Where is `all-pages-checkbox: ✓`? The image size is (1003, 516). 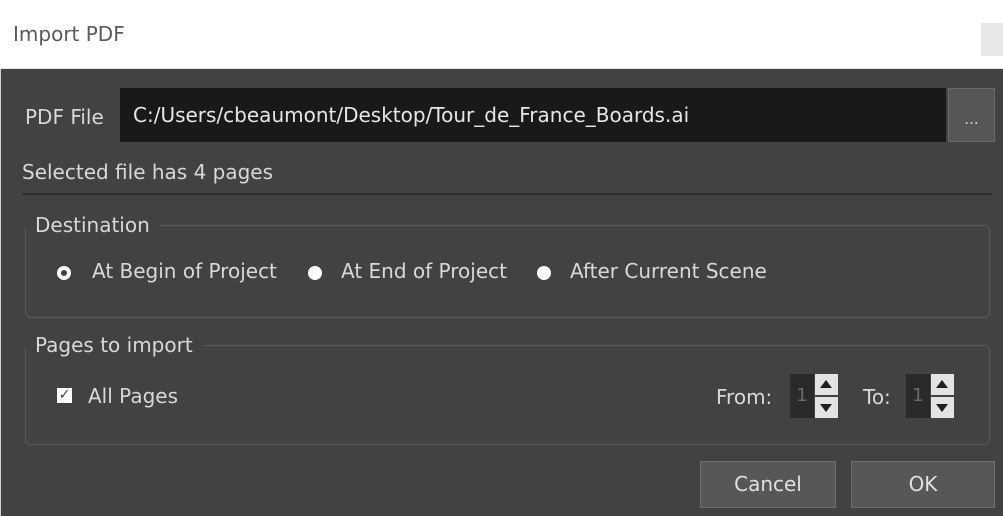 all-pages-checkbox: ✓ is located at coordinates (64, 395).